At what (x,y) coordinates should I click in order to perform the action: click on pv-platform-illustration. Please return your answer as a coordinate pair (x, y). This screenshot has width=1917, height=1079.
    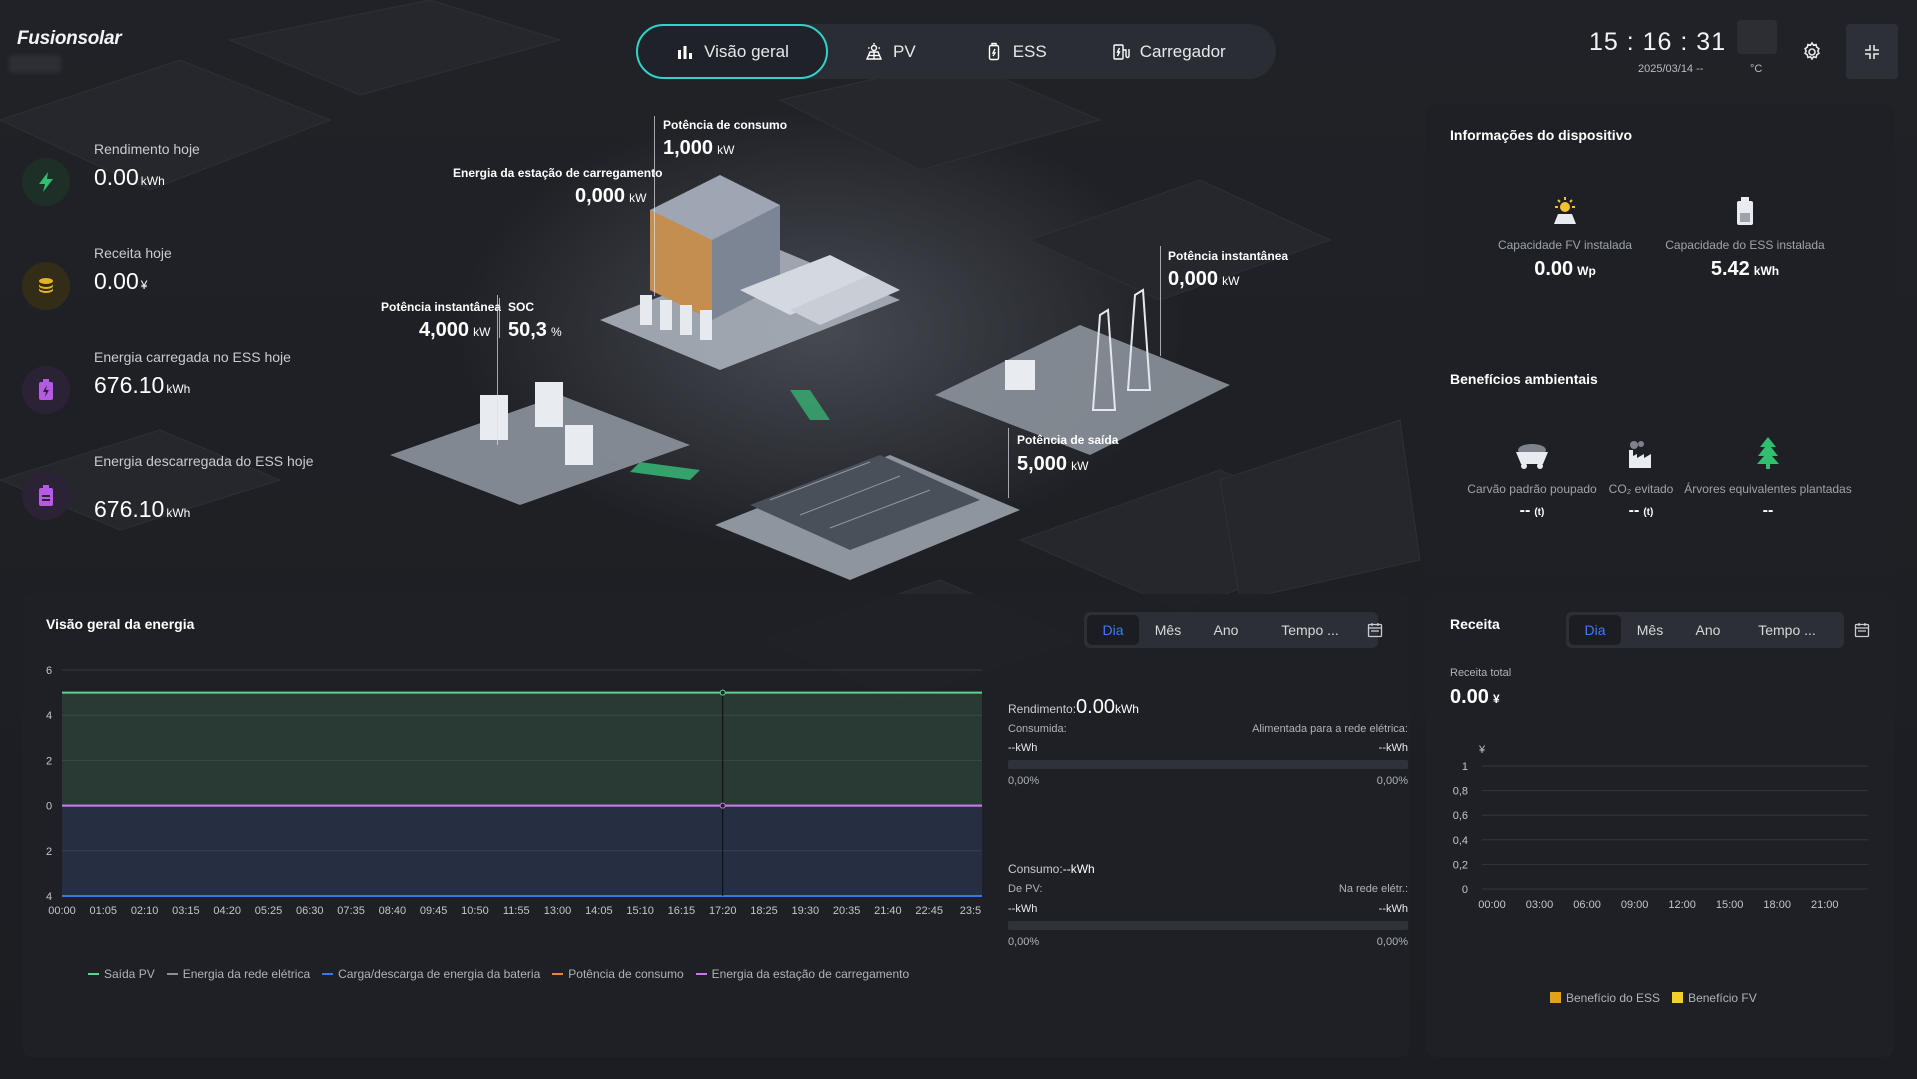
    Looking at the image, I should click on (867, 485).